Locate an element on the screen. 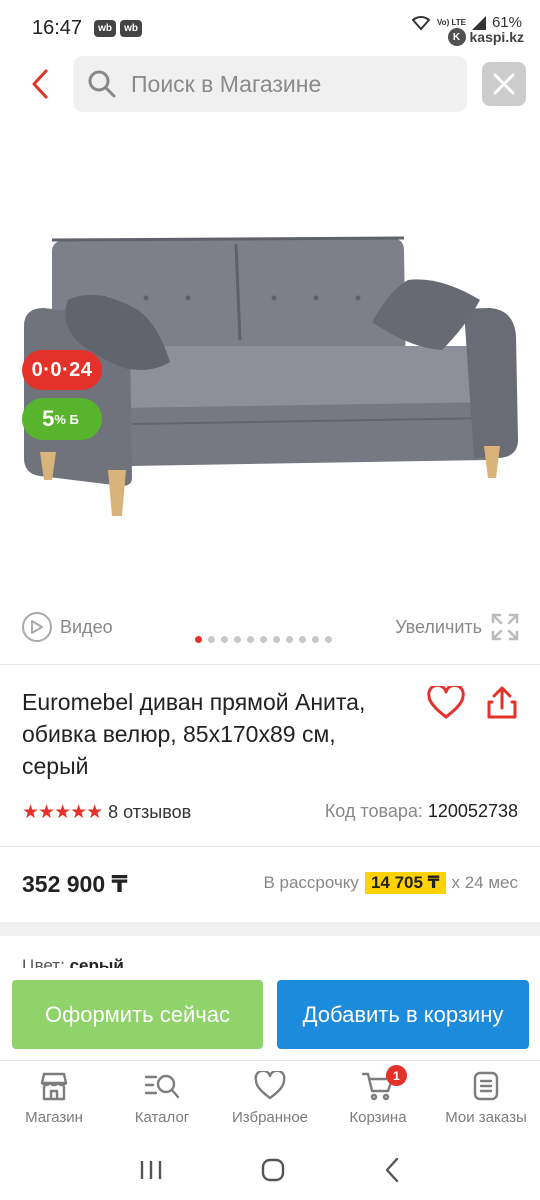  close-icon is located at coordinates (504, 84).